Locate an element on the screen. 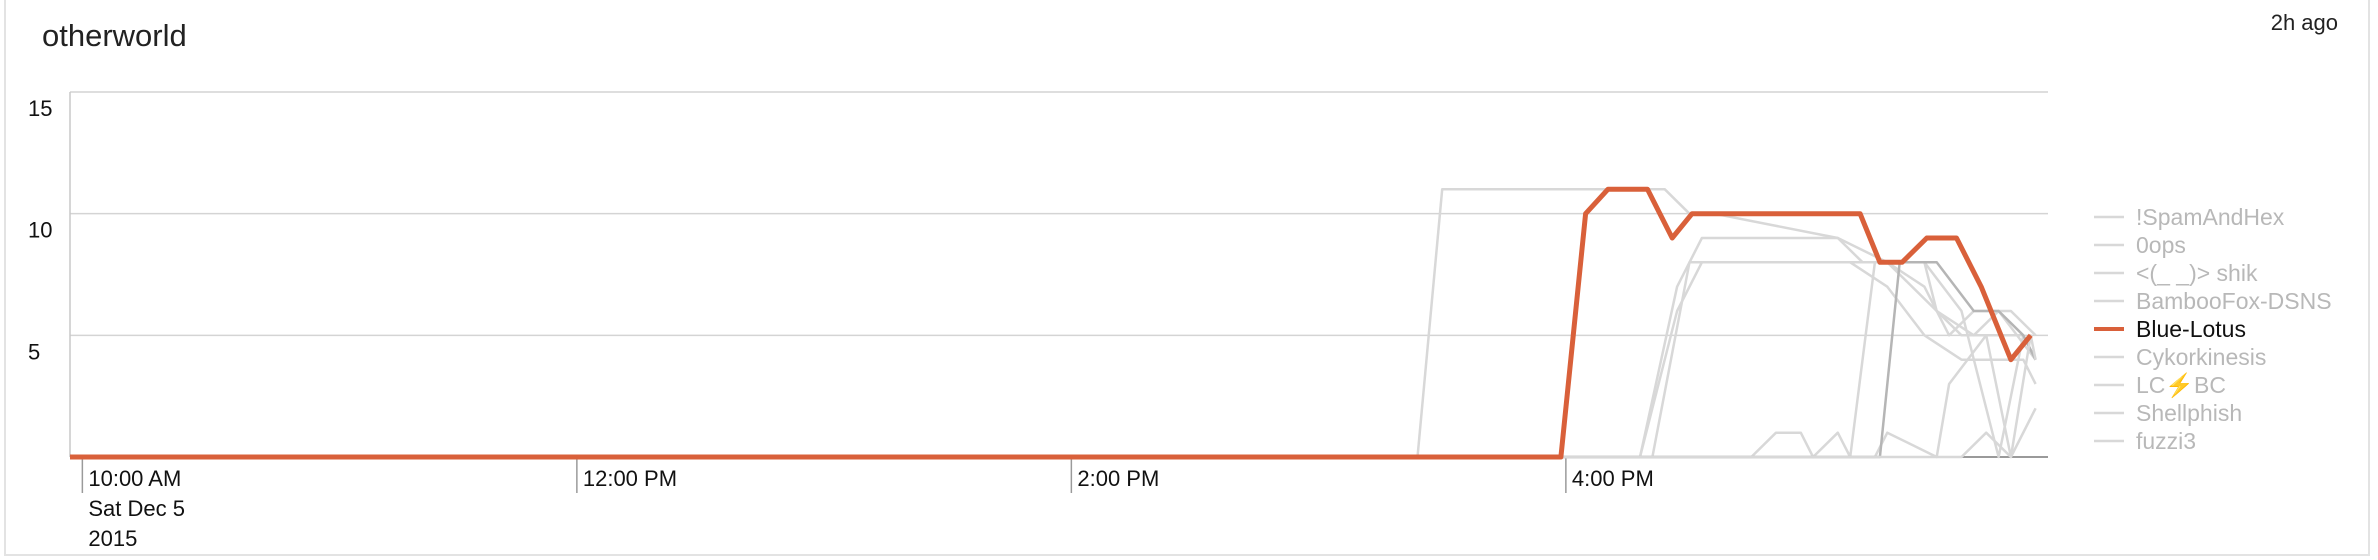 This screenshot has width=2378, height=560. y-tick-label: 5 is located at coordinates (34, 351).